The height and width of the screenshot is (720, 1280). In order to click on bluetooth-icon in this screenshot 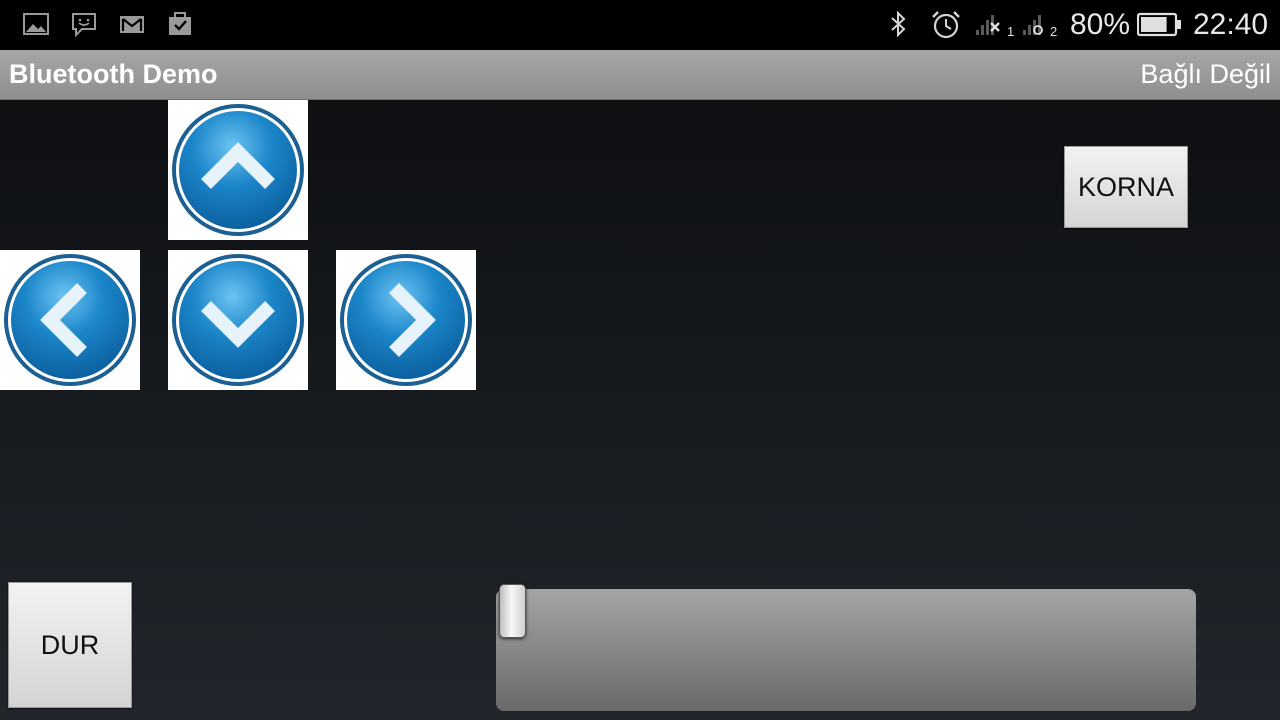, I will do `click(898, 24)`.